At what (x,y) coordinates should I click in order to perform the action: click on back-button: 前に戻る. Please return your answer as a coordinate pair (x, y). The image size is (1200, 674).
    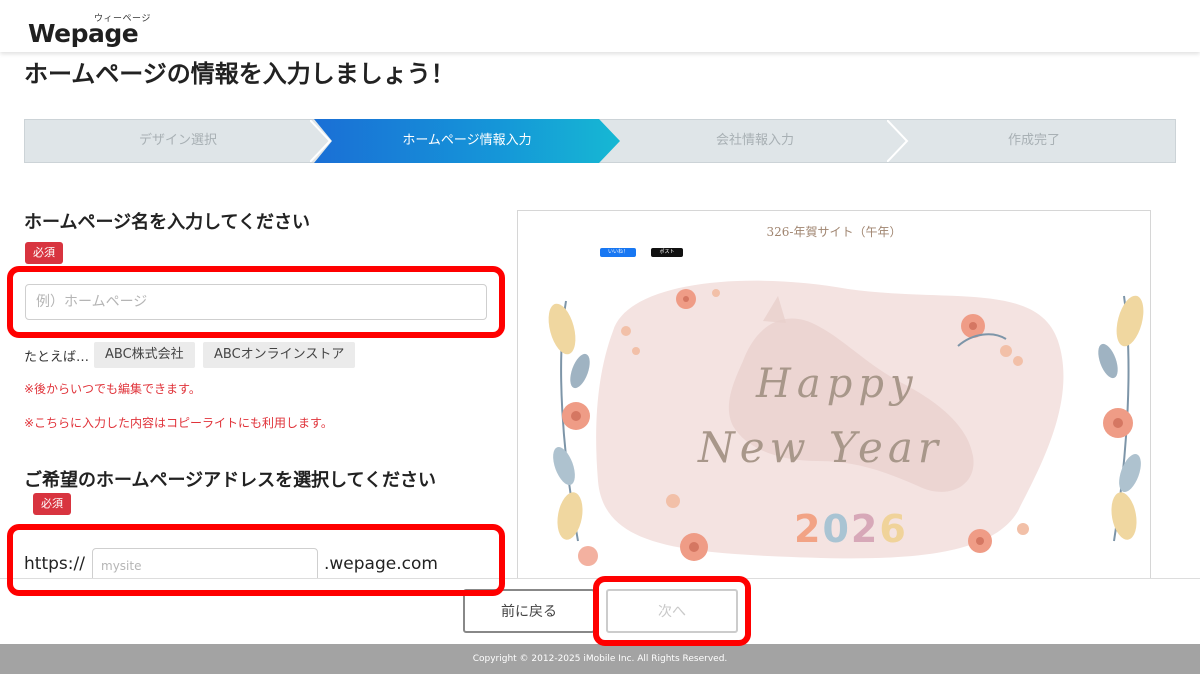
    Looking at the image, I should click on (529, 611).